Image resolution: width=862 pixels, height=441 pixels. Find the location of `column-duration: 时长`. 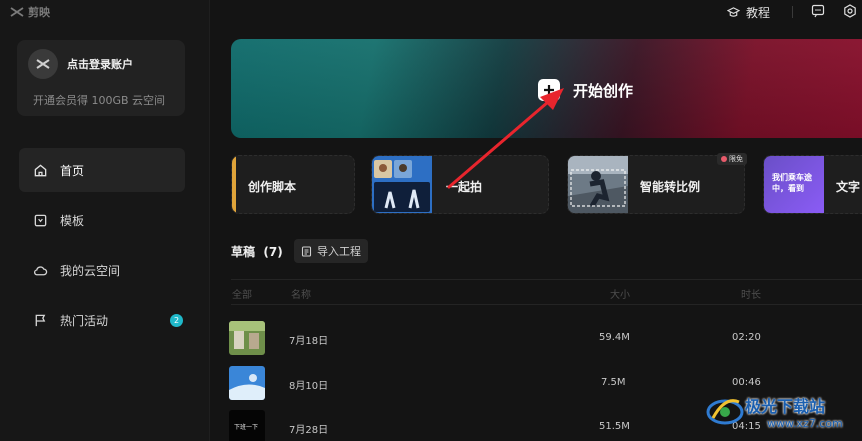

column-duration: 时长 is located at coordinates (751, 293).